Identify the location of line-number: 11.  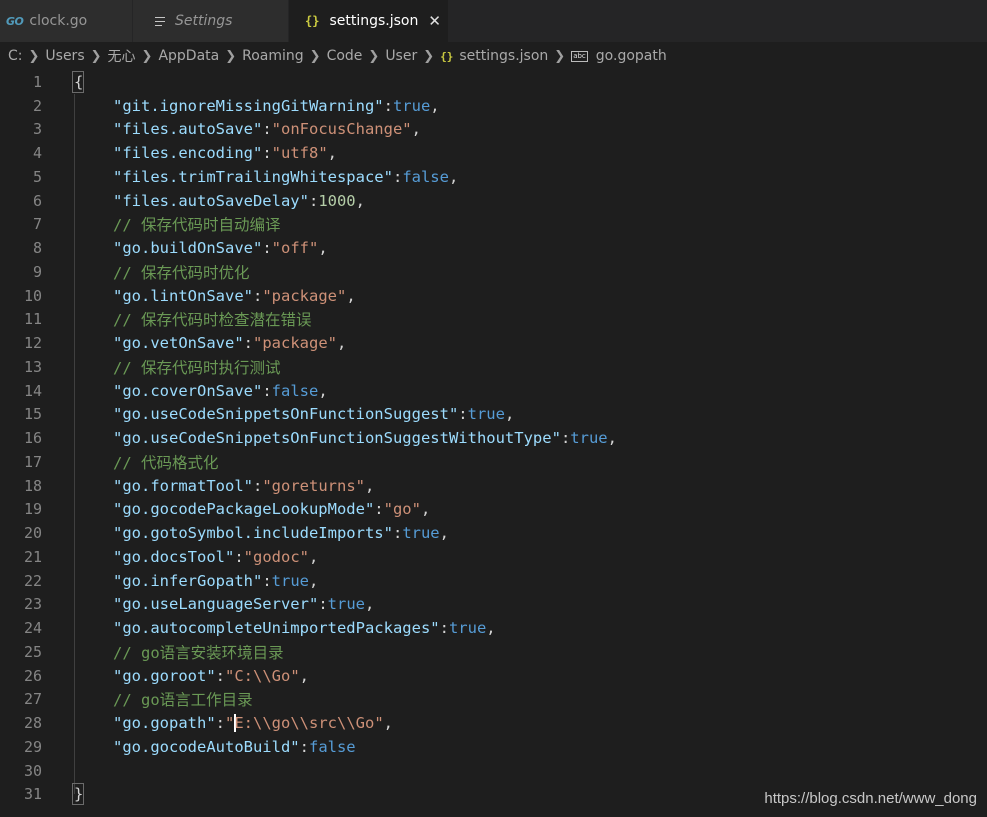
(32, 319).